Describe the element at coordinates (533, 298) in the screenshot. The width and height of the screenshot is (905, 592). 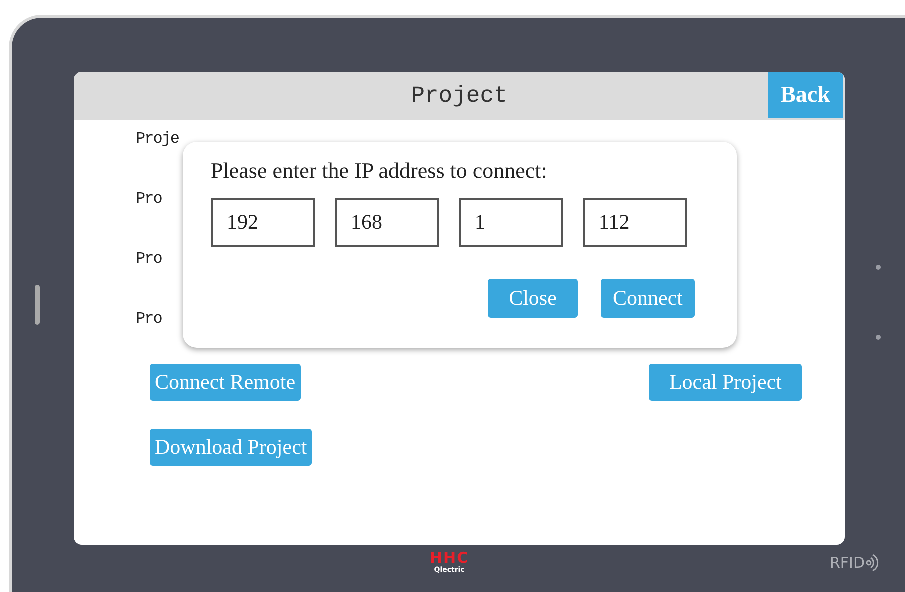
I see `dialog-button: Close` at that location.